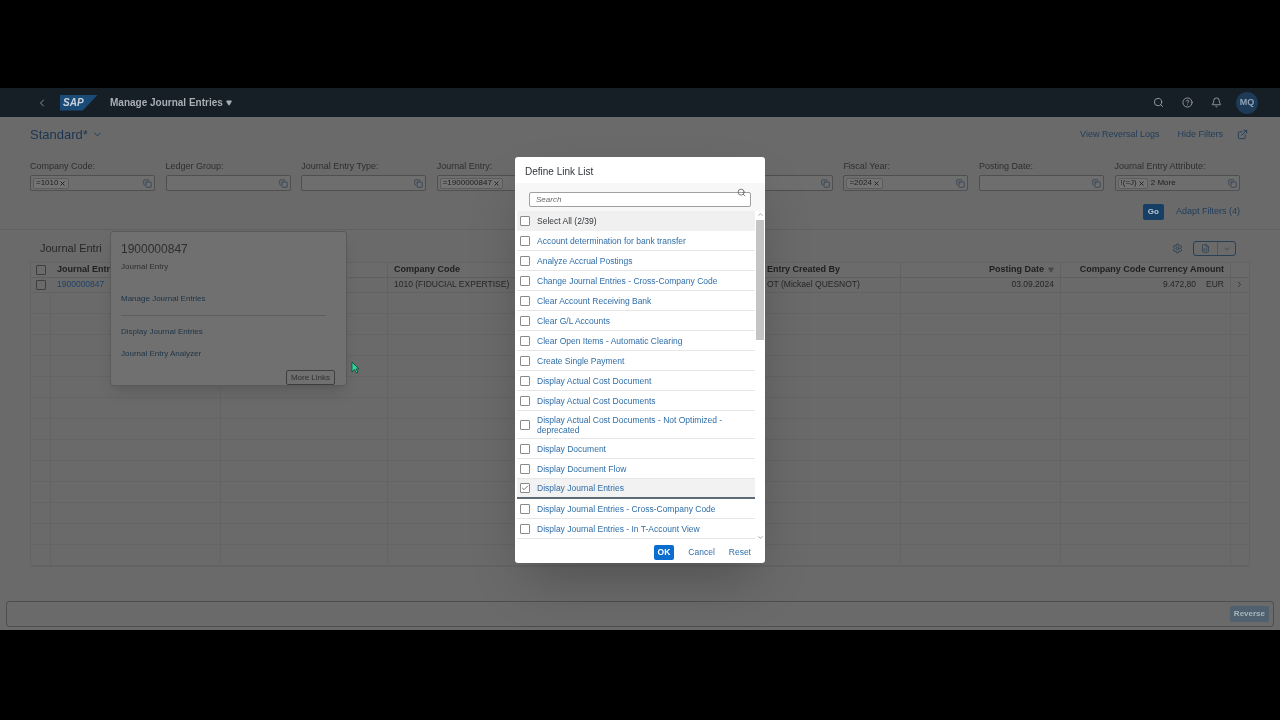 Image resolution: width=1280 pixels, height=720 pixels. What do you see at coordinates (580, 488) in the screenshot?
I see `link-label: Display Journal Entries` at bounding box center [580, 488].